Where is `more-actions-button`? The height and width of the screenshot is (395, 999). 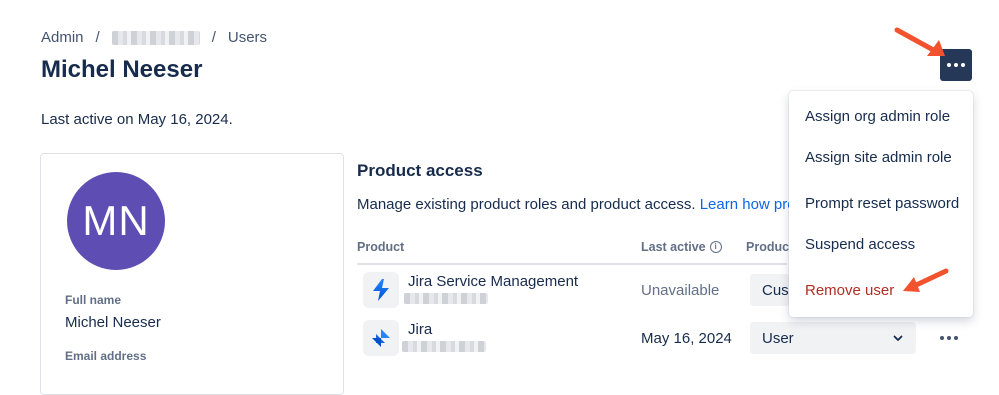
more-actions-button is located at coordinates (956, 65).